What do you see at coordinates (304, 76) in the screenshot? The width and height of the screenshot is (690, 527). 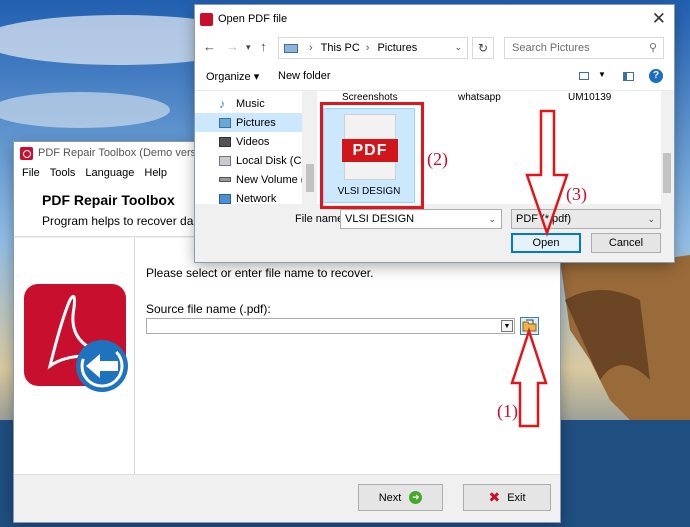 I see `new-folder-button: New folder` at bounding box center [304, 76].